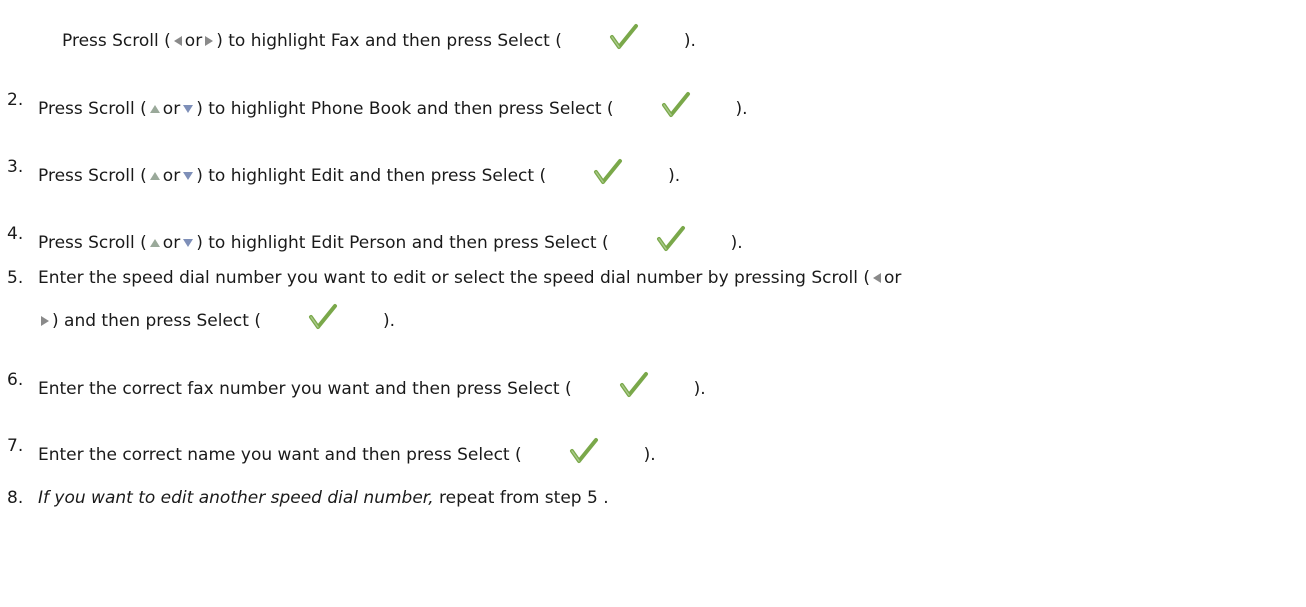 Image resolution: width=1306 pixels, height=607 pixels. What do you see at coordinates (15, 380) in the screenshot?
I see `step-number: 6.` at bounding box center [15, 380].